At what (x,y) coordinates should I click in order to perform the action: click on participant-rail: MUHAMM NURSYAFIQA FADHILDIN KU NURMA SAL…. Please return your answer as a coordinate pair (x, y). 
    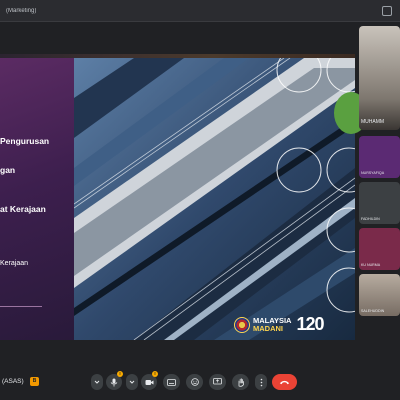
    Looking at the image, I should click on (378, 176).